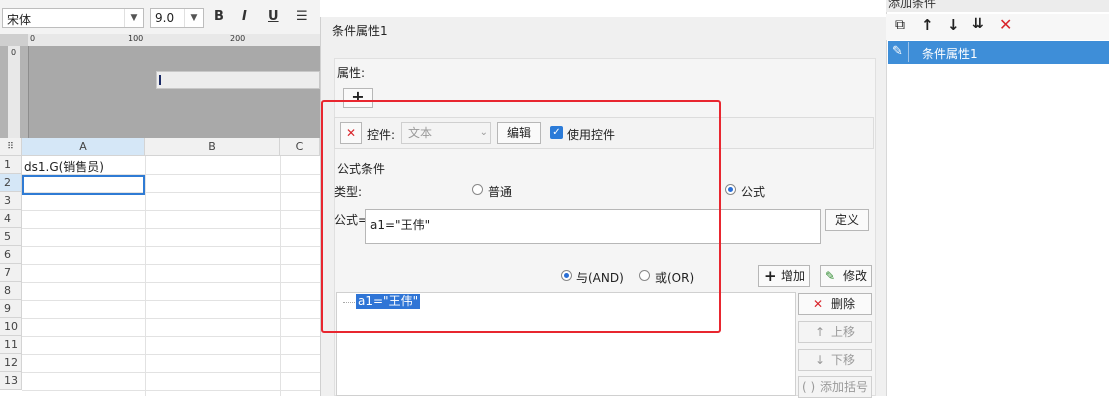 The height and width of the screenshot is (398, 1109). I want to click on modify-icon: ✎, so click(830, 276).